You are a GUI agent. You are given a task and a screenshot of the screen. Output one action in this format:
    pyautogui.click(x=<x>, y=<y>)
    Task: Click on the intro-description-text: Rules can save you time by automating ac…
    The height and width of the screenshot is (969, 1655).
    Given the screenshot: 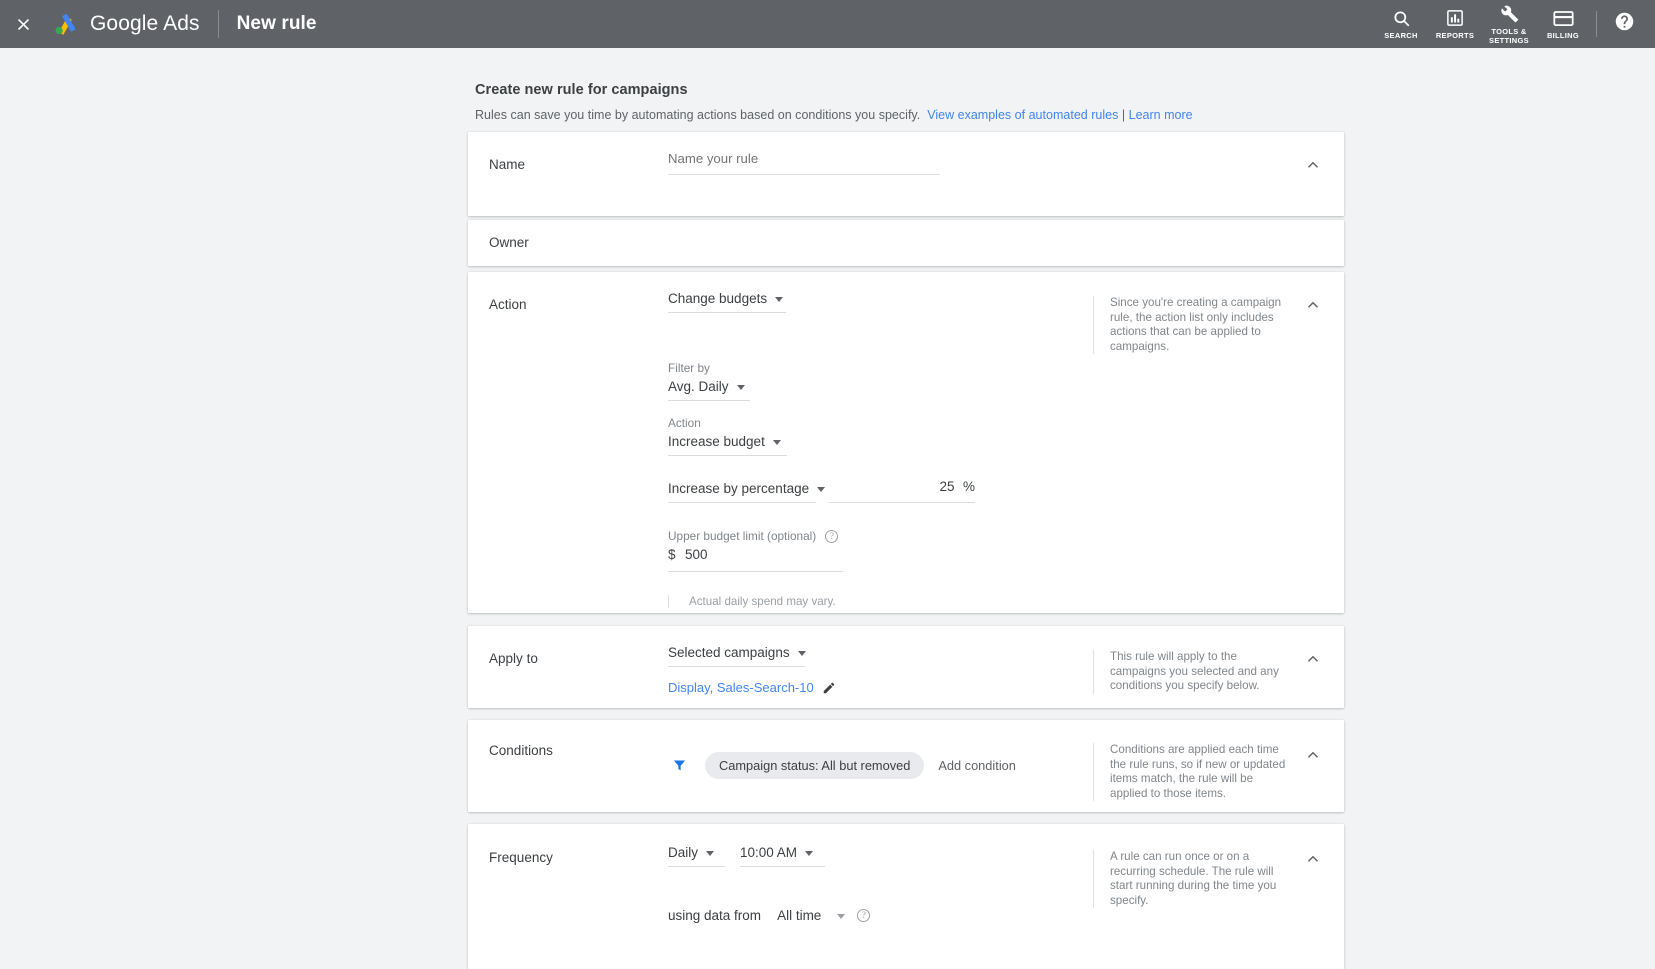 What is the action you would take?
    pyautogui.click(x=698, y=115)
    